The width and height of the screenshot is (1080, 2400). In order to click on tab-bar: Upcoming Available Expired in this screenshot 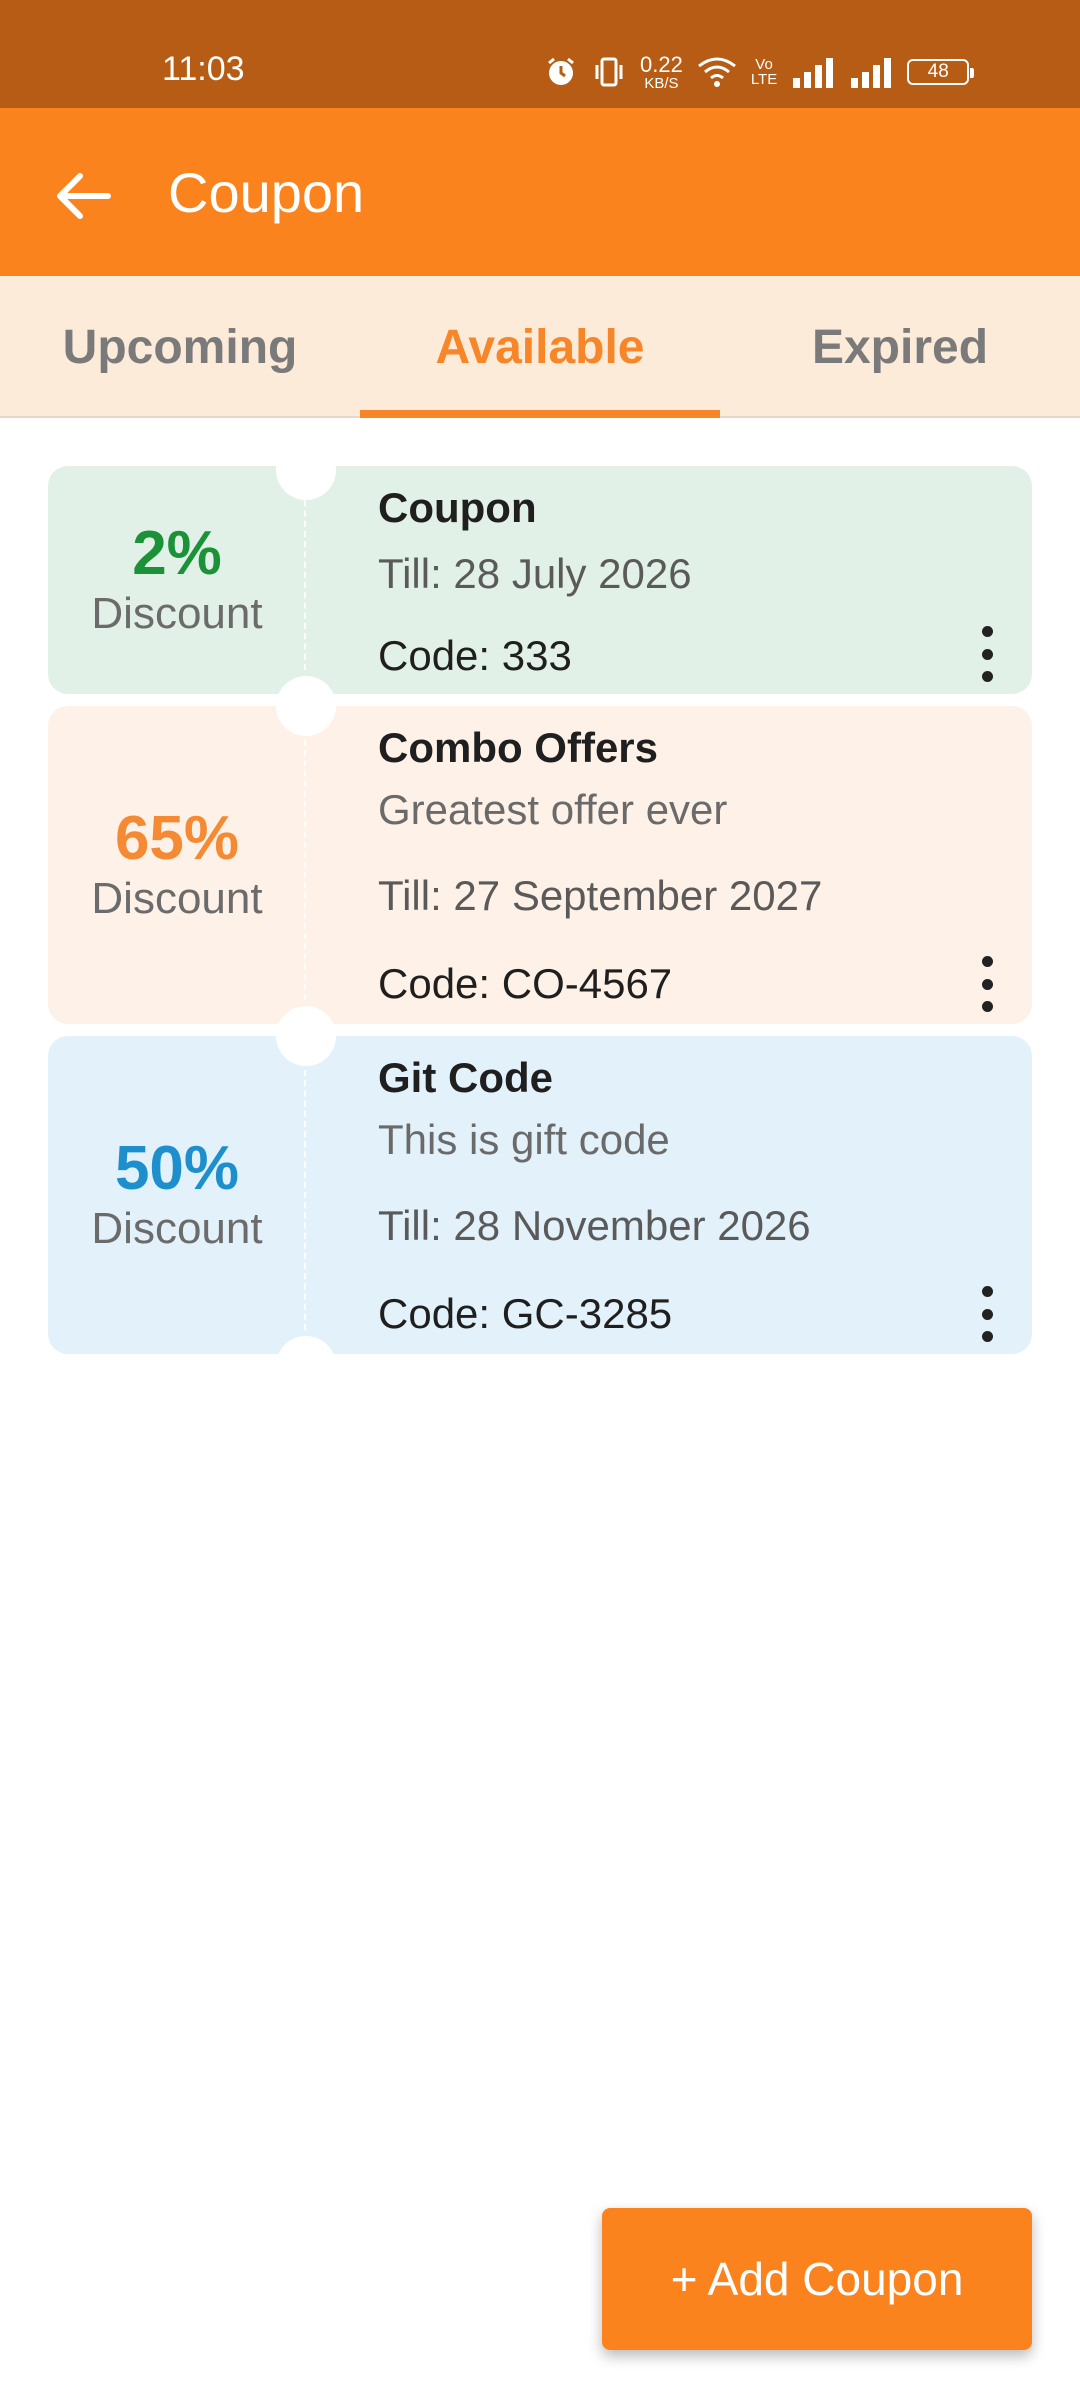, I will do `click(540, 347)`.